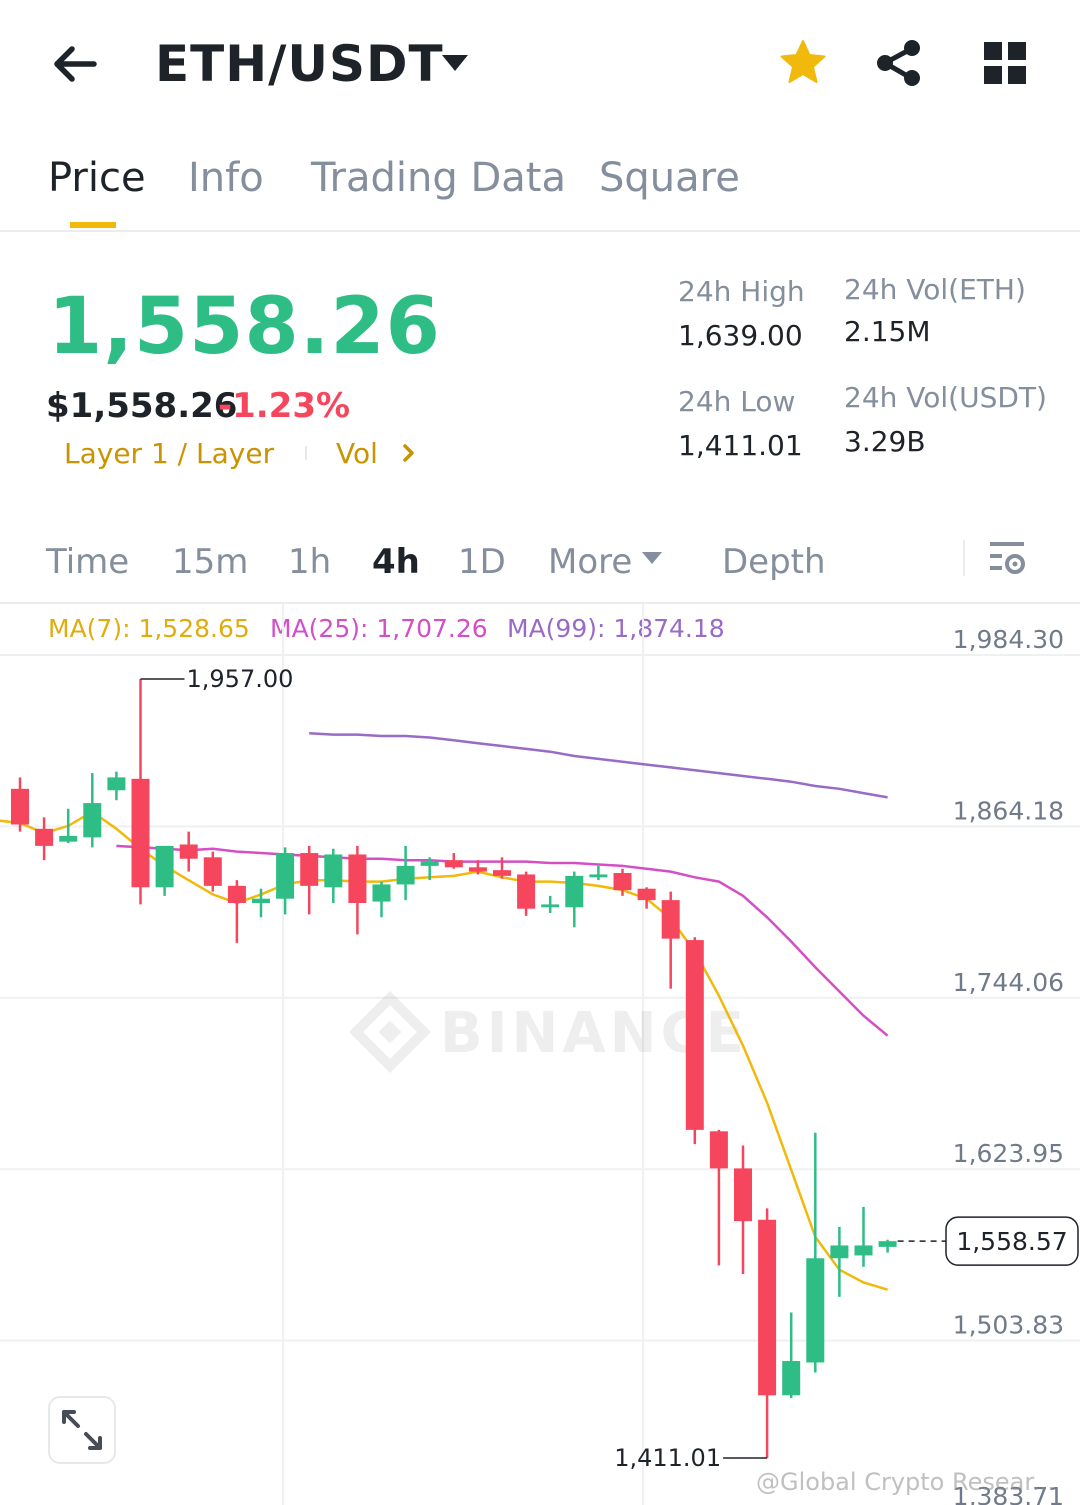 This screenshot has height=1505, width=1080. What do you see at coordinates (964, 558) in the screenshot?
I see `interval-divider` at bounding box center [964, 558].